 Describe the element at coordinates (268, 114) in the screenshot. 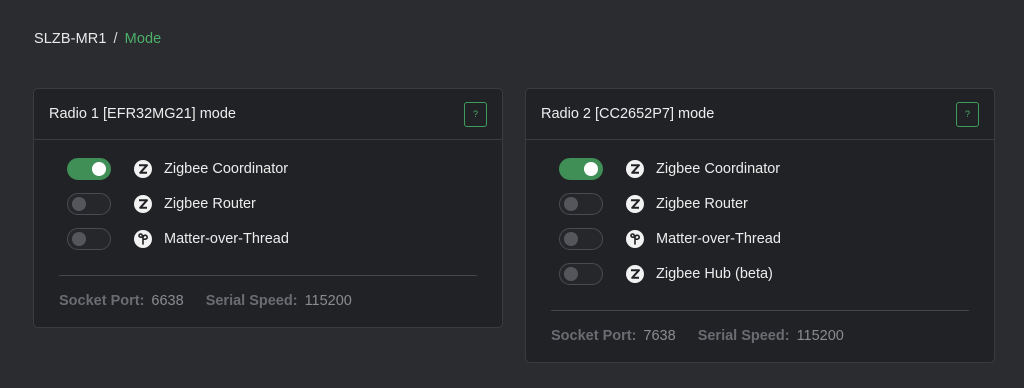

I see `card-header: Radio 1 [EFR32MG21] mode ?` at that location.